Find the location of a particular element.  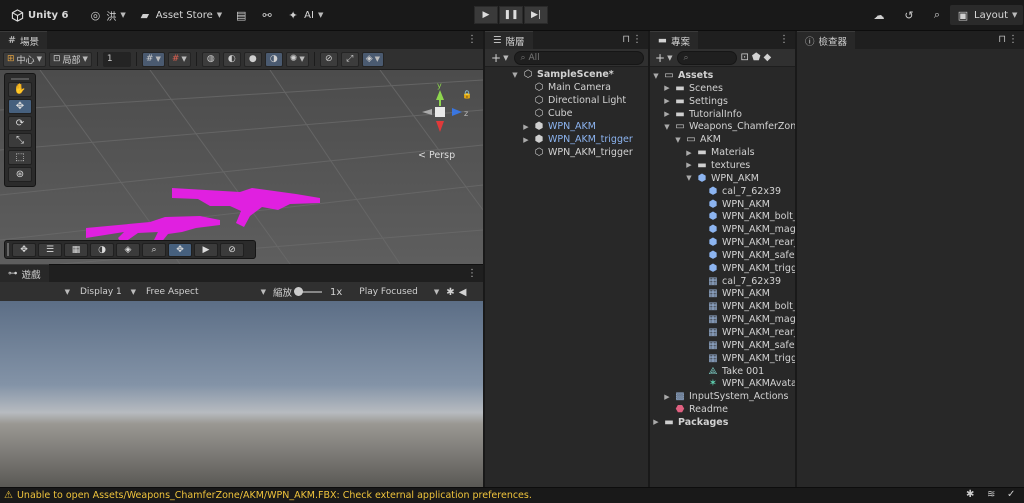

overlay-search-button: ⌕ is located at coordinates (154, 249).